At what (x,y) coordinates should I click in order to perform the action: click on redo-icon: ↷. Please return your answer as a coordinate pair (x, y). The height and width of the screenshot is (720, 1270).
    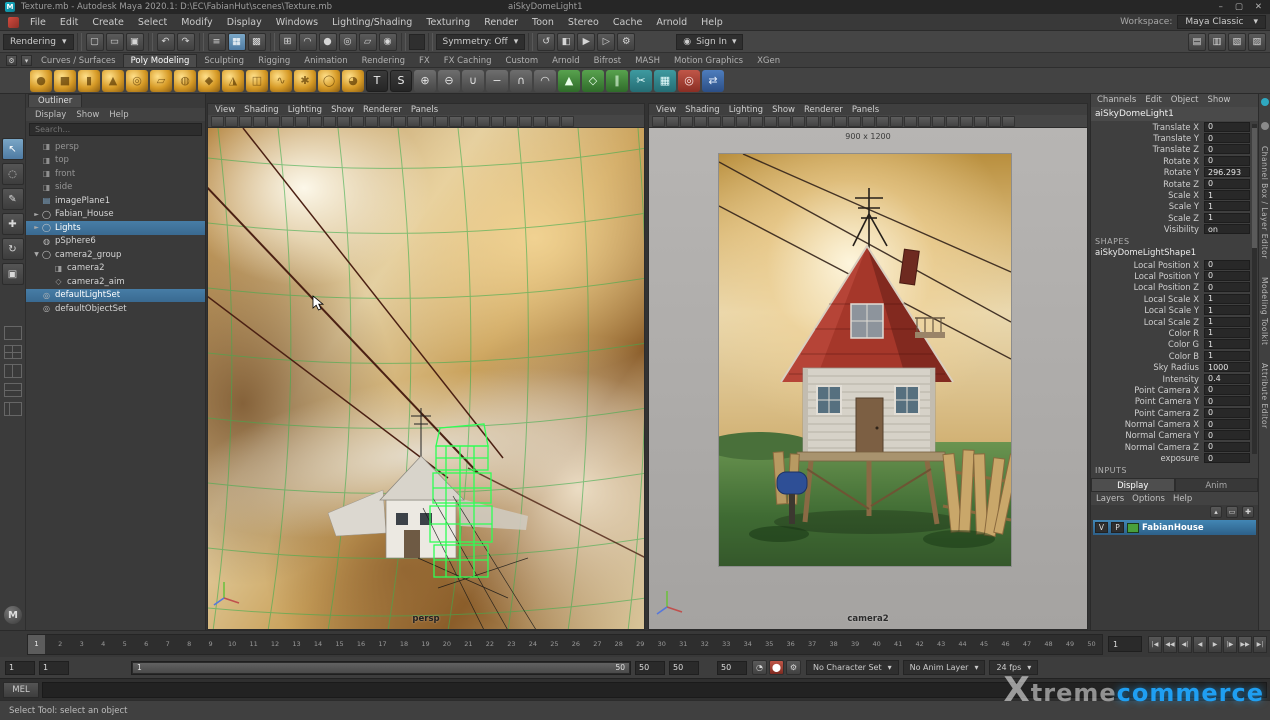
    Looking at the image, I should click on (185, 41).